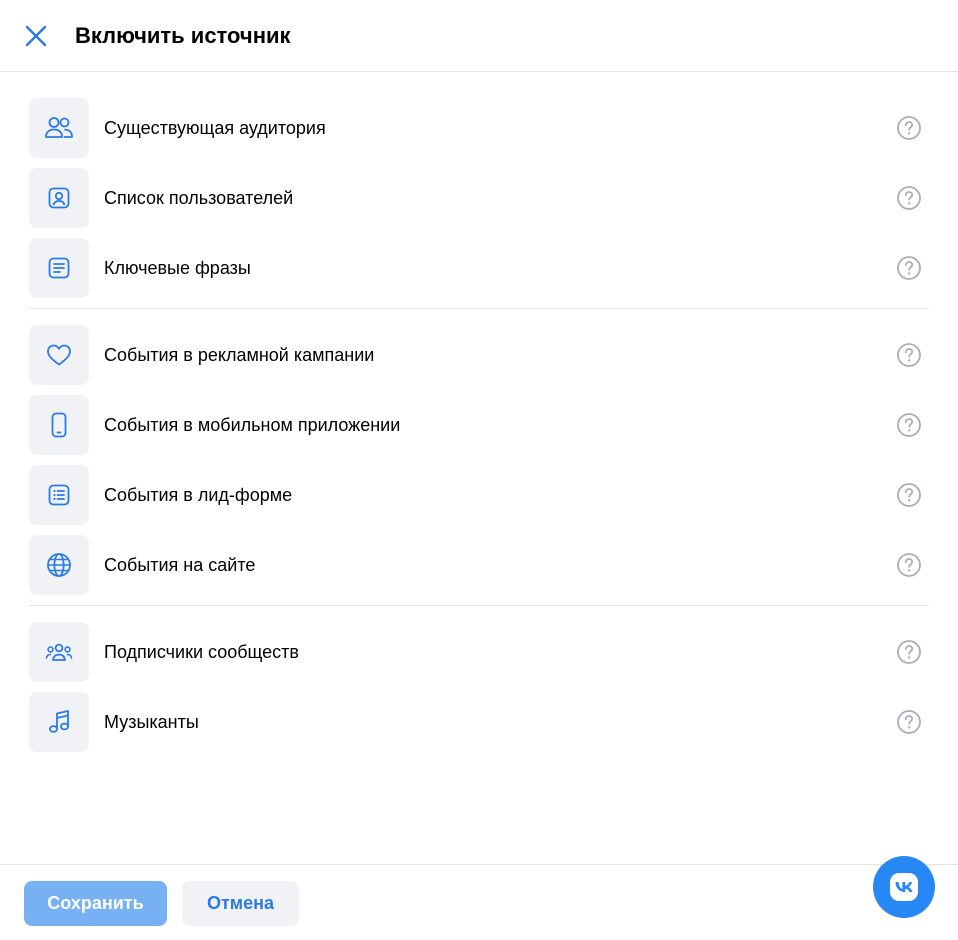 The height and width of the screenshot is (940, 958). What do you see at coordinates (240, 903) in the screenshot?
I see `cancel-button: Отмена` at bounding box center [240, 903].